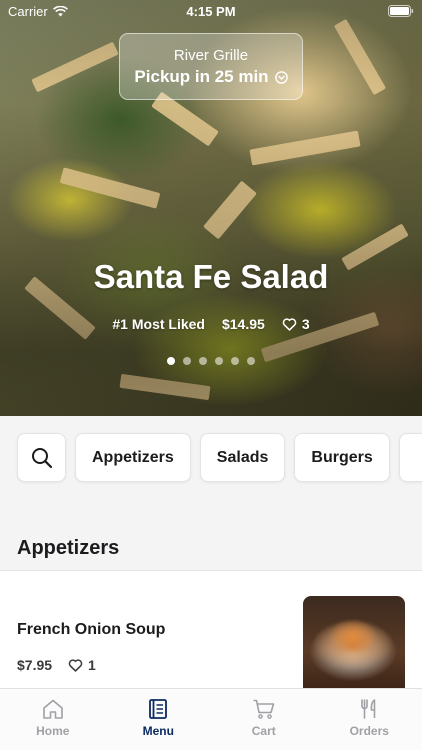 This screenshot has width=422, height=750. Describe the element at coordinates (133, 457) in the screenshot. I see `category-appetizers: Appetizers` at that location.